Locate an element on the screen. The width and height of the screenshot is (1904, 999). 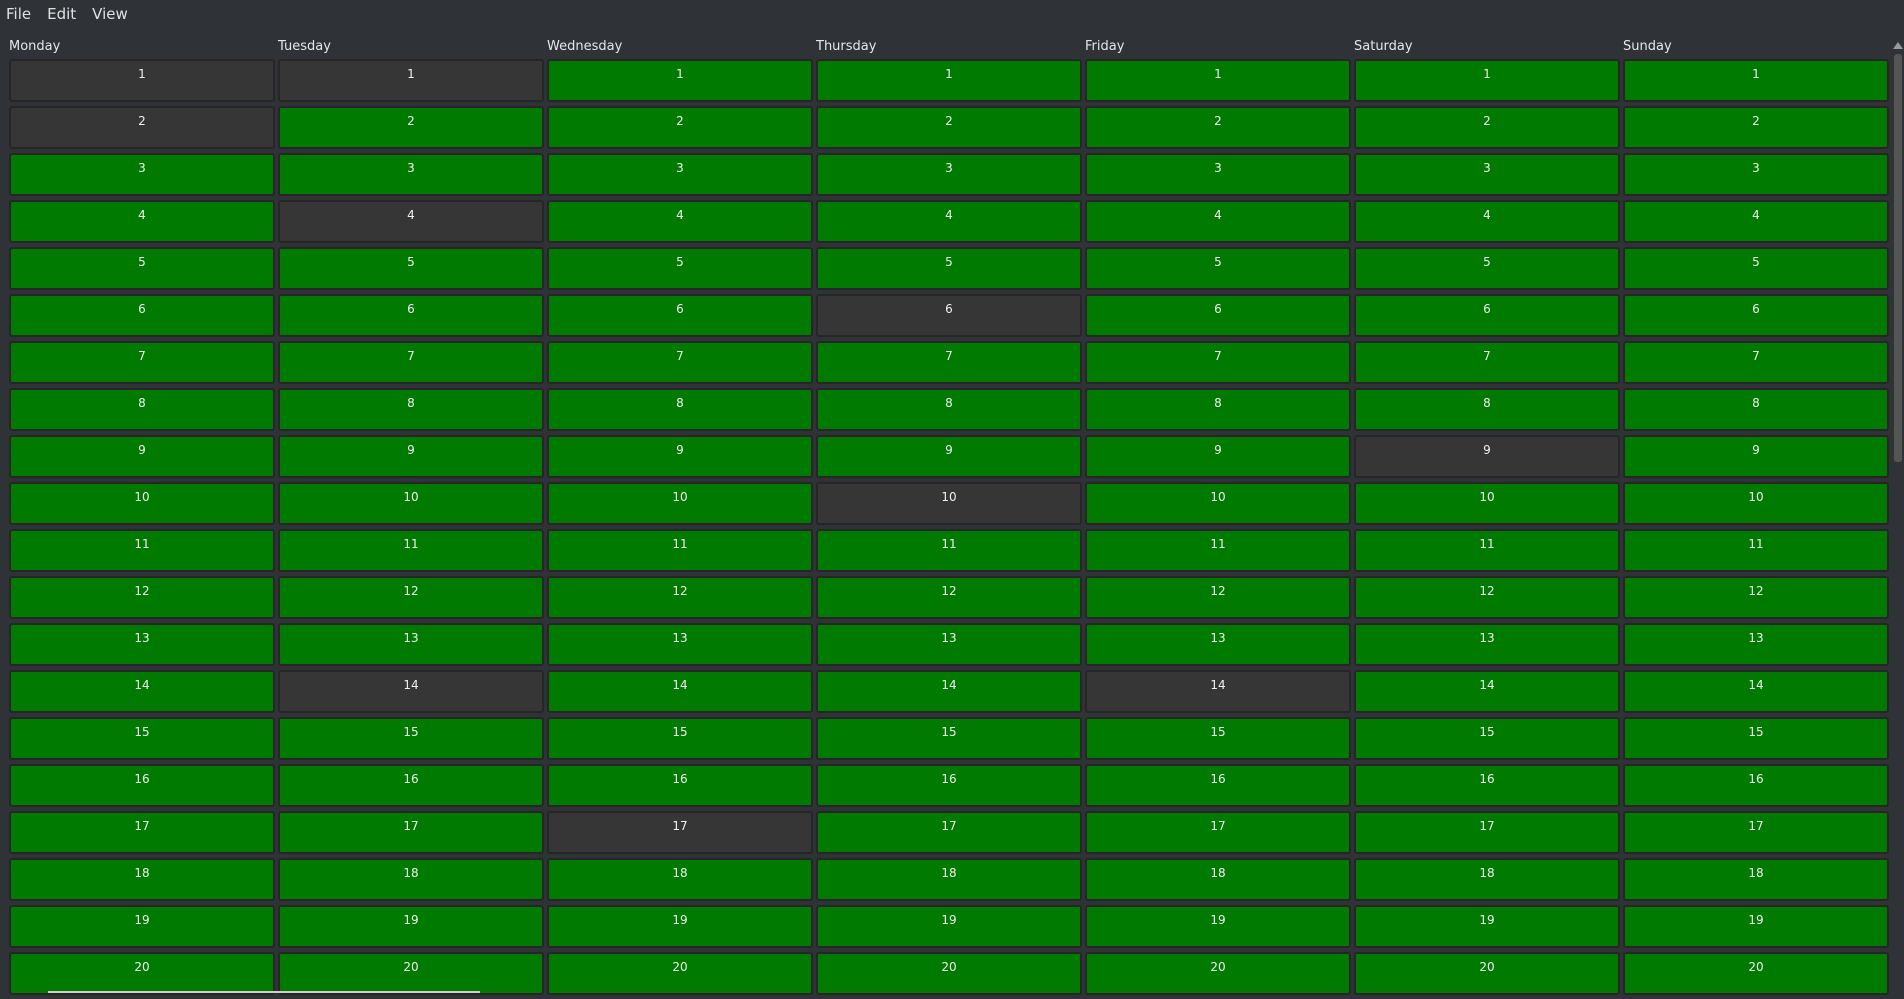
scroll-up-arrow-icon is located at coordinates (1898, 45).